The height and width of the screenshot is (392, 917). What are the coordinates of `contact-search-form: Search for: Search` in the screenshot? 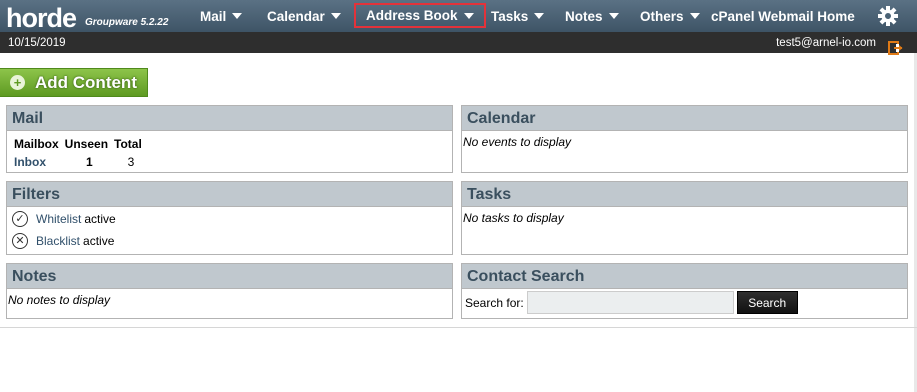 It's located at (684, 301).